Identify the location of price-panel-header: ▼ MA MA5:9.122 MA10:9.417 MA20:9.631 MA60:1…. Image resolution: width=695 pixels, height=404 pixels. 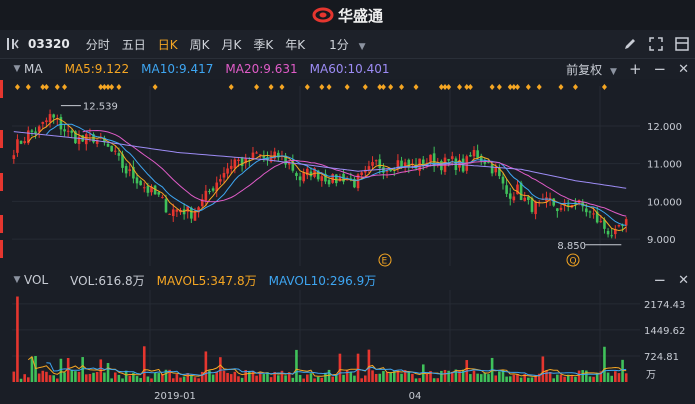
(352, 69).